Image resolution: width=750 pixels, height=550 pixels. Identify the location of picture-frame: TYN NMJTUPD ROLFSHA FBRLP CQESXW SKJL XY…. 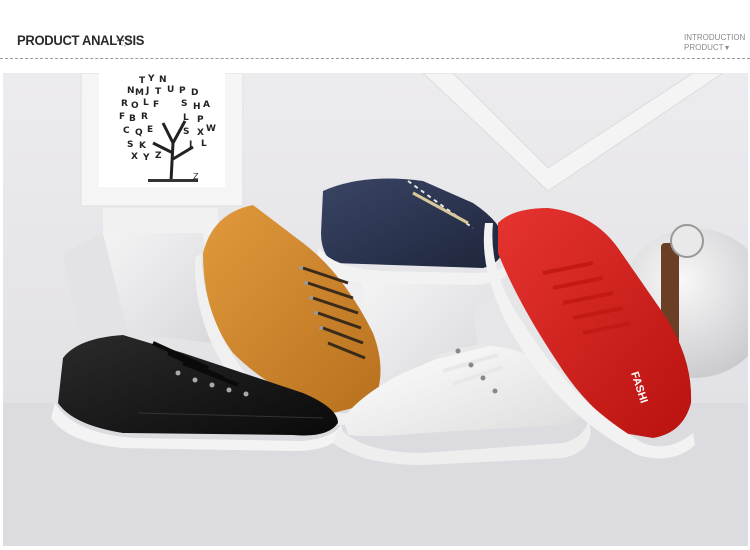
(162, 140).